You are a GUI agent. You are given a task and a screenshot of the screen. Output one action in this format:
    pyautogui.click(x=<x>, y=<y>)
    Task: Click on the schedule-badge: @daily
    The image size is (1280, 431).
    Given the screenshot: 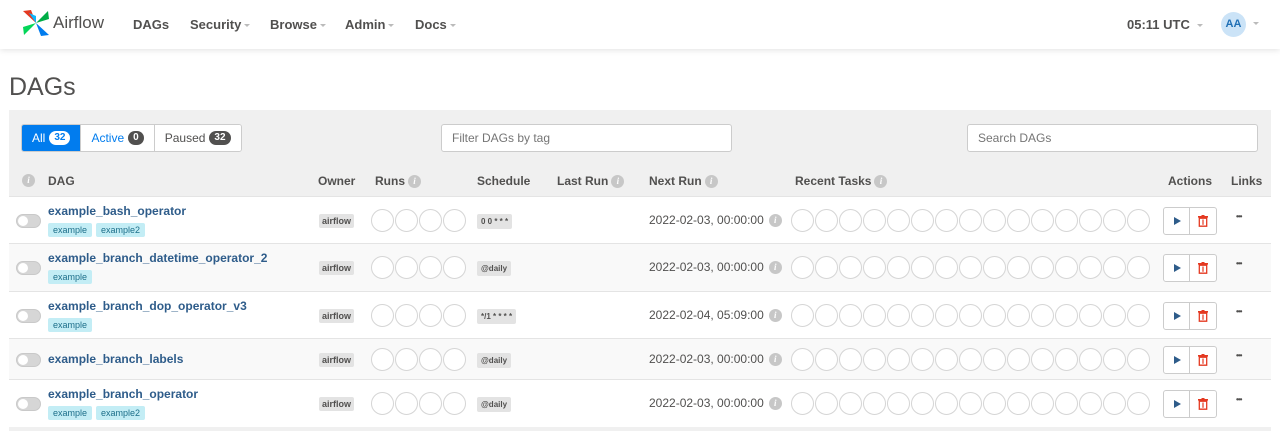 What is the action you would take?
    pyautogui.click(x=494, y=268)
    